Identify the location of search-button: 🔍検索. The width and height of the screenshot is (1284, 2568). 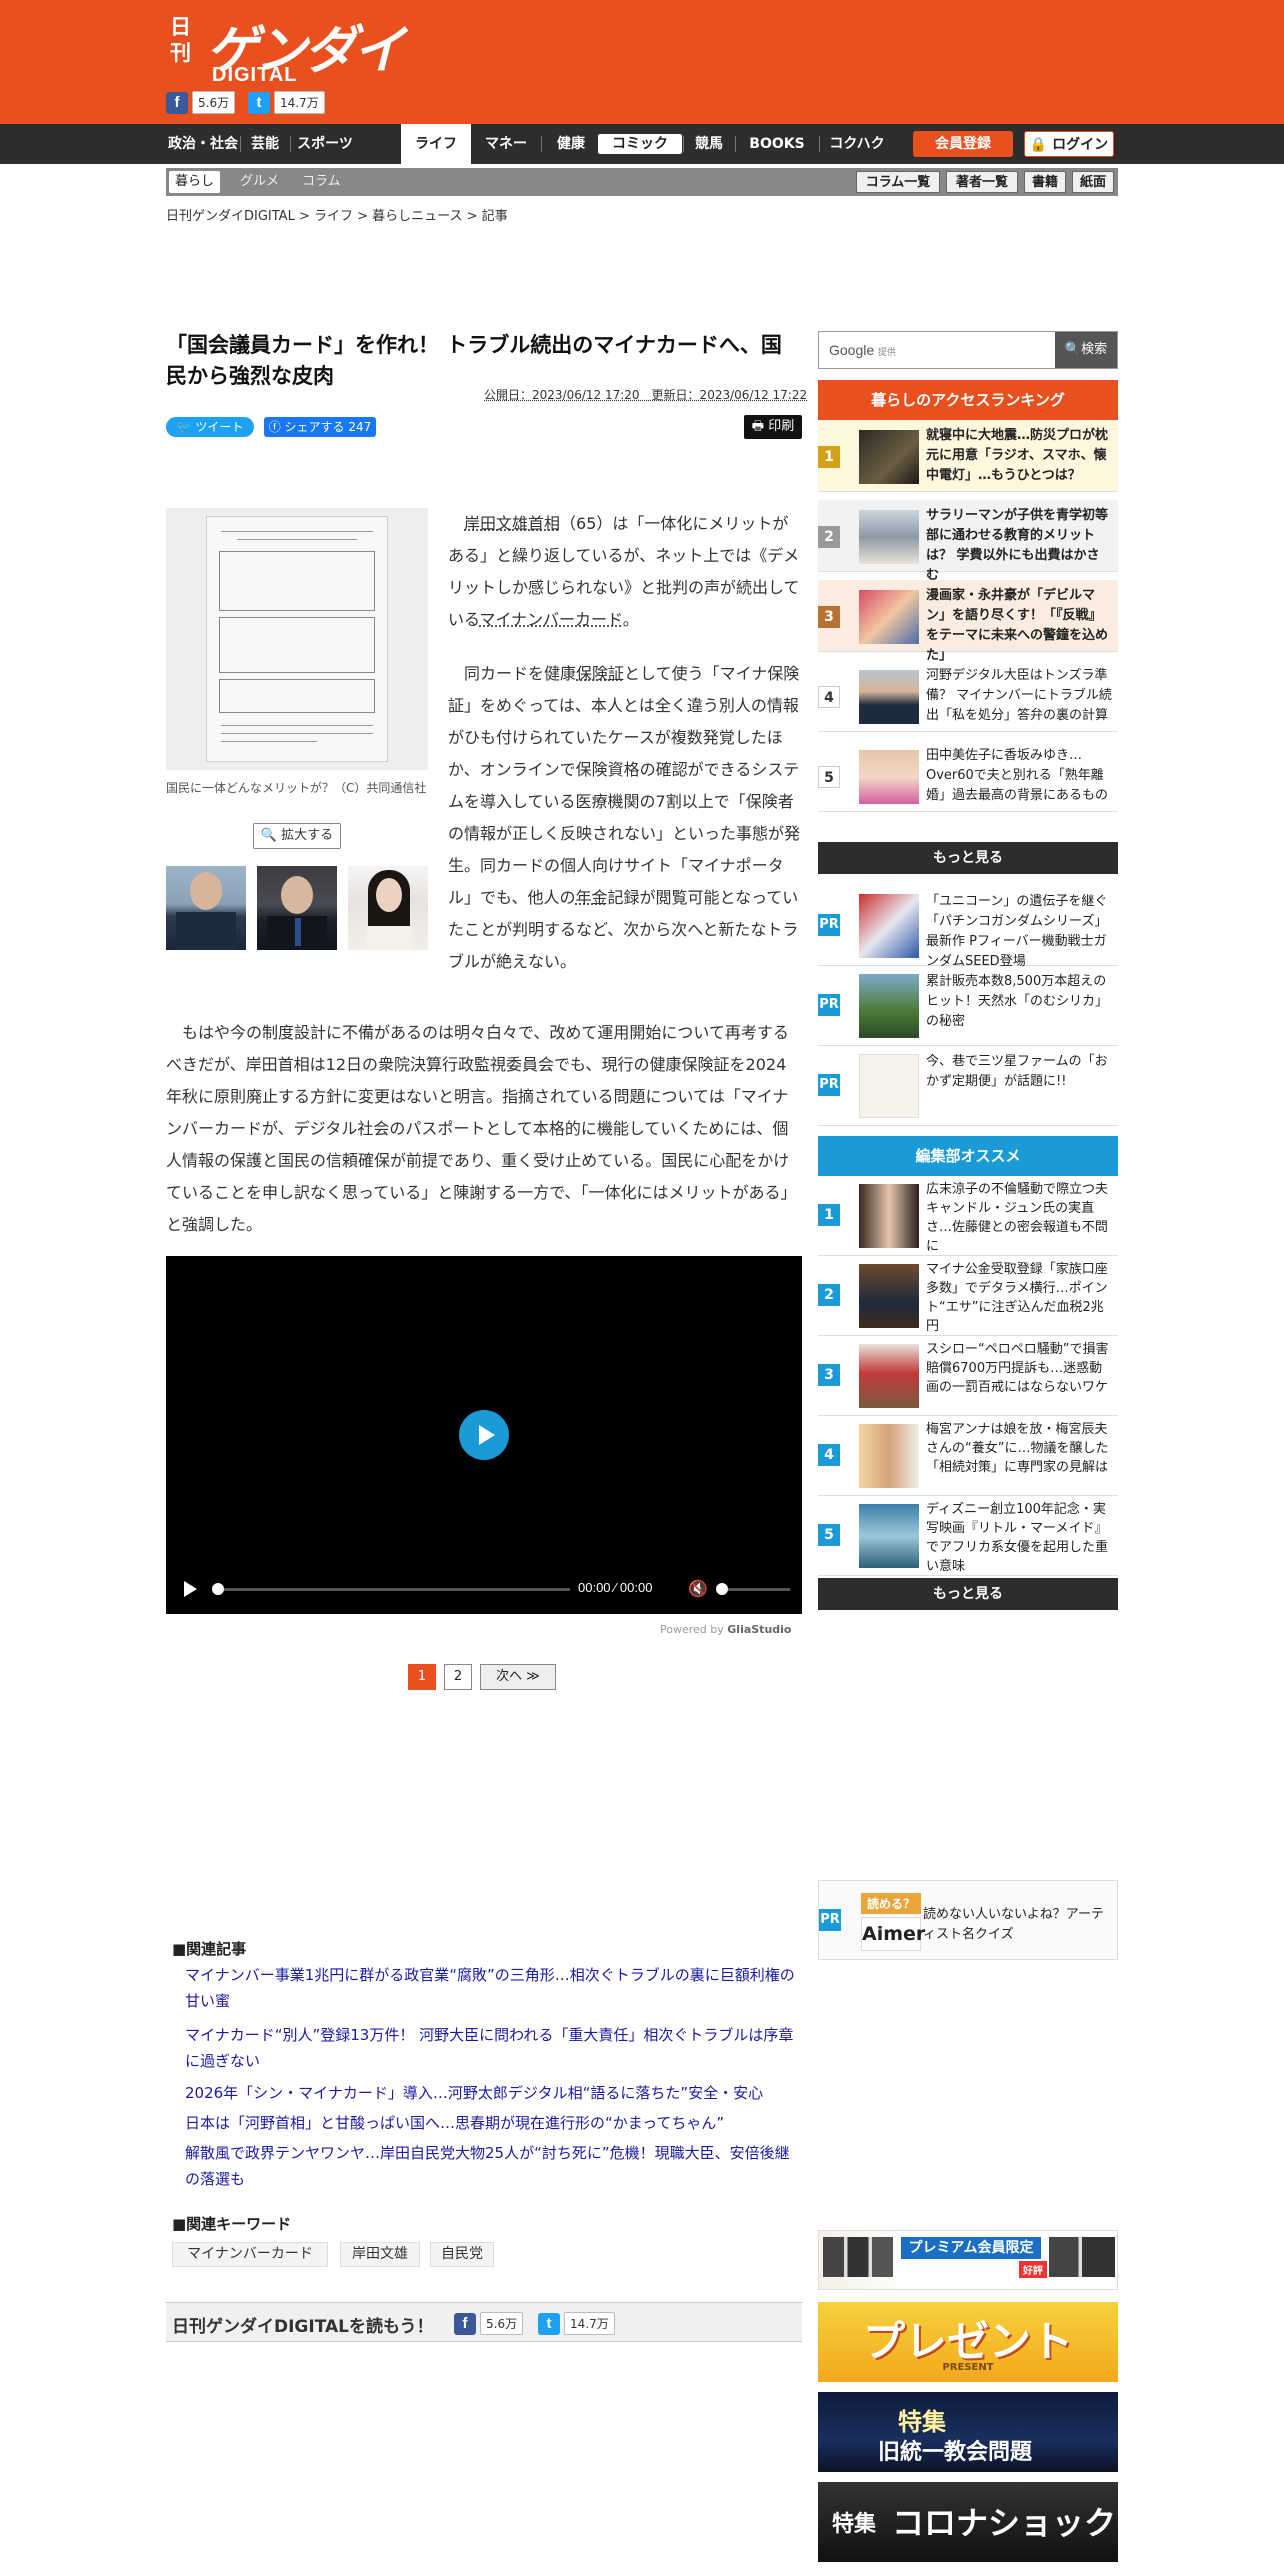
(1086, 350).